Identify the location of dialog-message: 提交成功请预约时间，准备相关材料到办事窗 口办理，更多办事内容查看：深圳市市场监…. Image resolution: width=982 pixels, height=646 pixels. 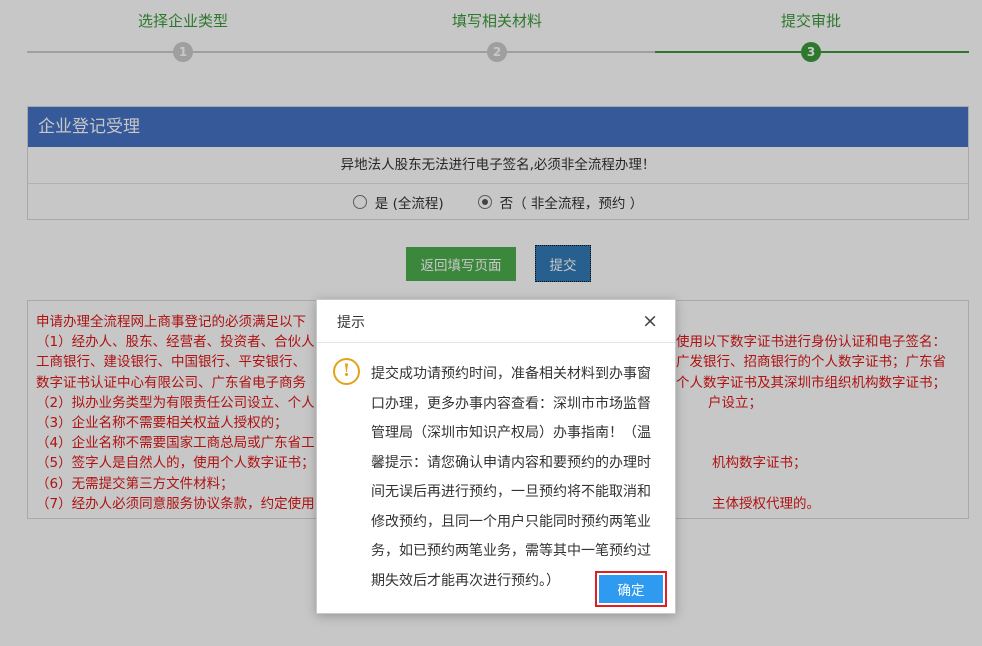
(516, 478).